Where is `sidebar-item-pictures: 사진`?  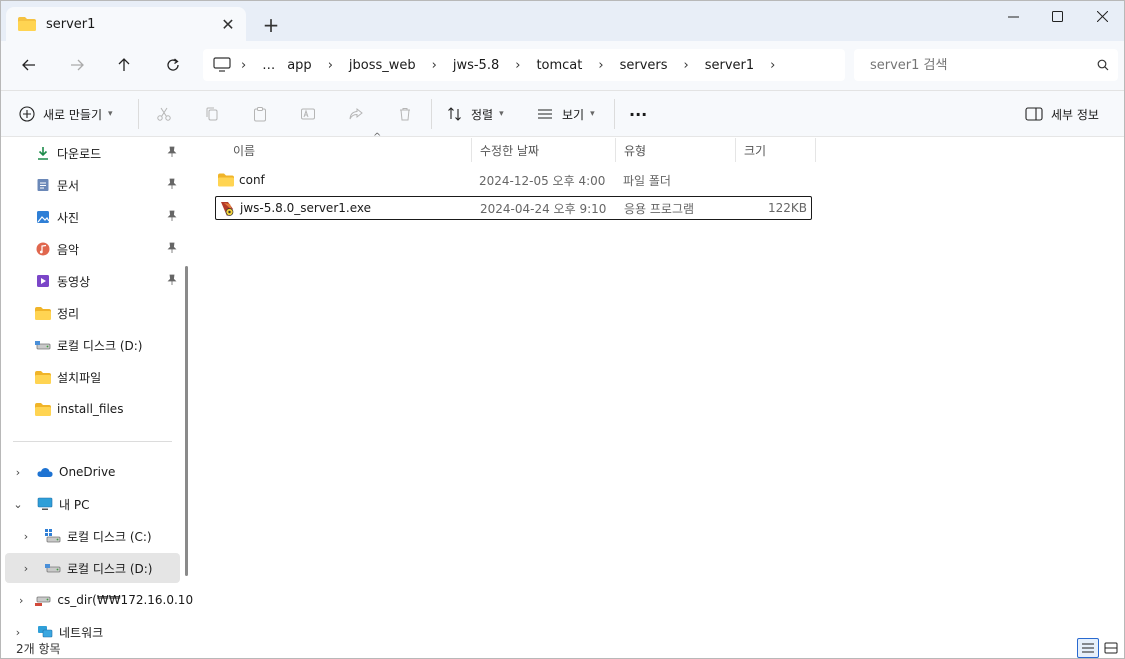 sidebar-item-pictures: 사진 is located at coordinates (92, 217).